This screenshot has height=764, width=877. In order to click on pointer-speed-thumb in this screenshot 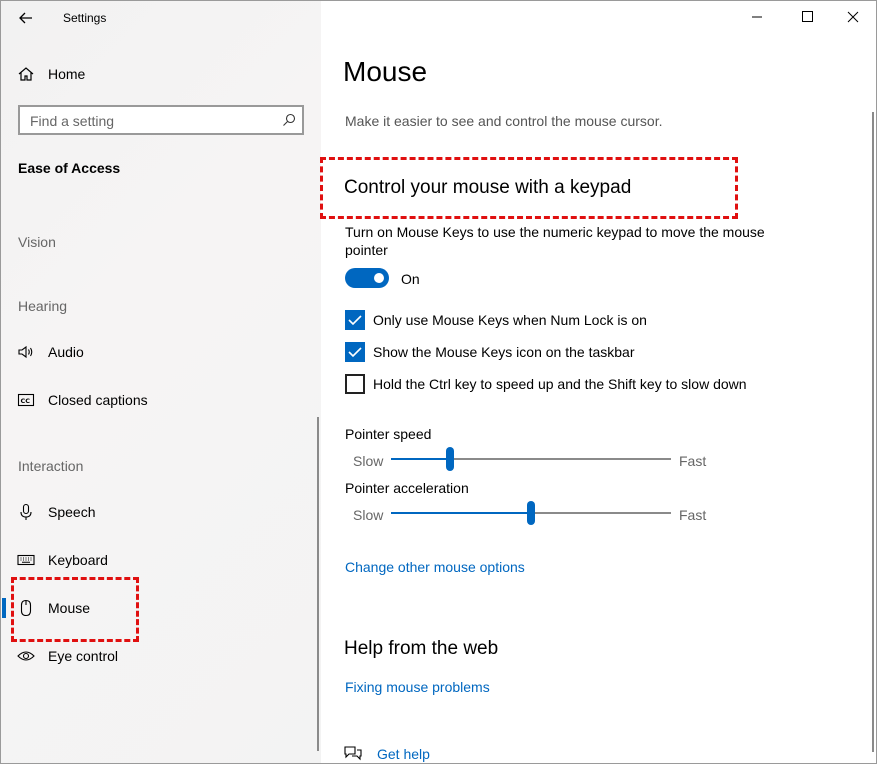, I will do `click(449, 459)`.